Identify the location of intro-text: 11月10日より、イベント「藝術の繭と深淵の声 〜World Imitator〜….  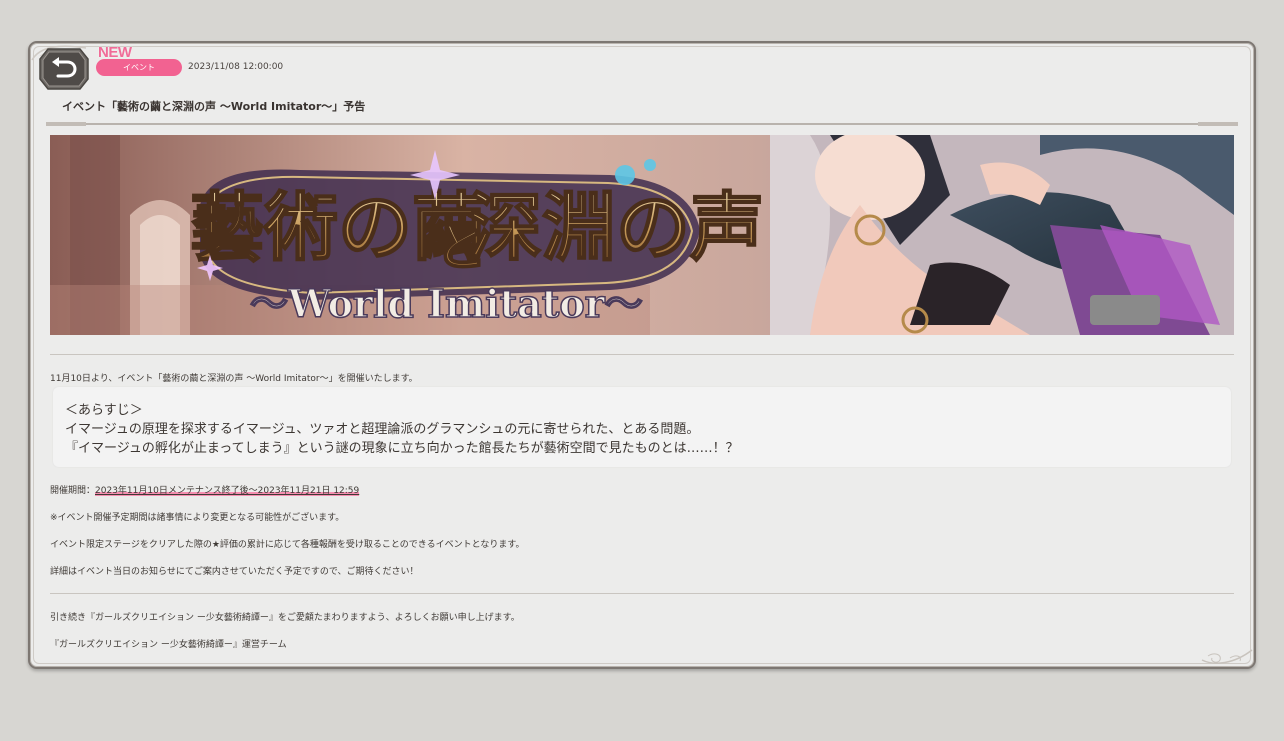
(234, 379).